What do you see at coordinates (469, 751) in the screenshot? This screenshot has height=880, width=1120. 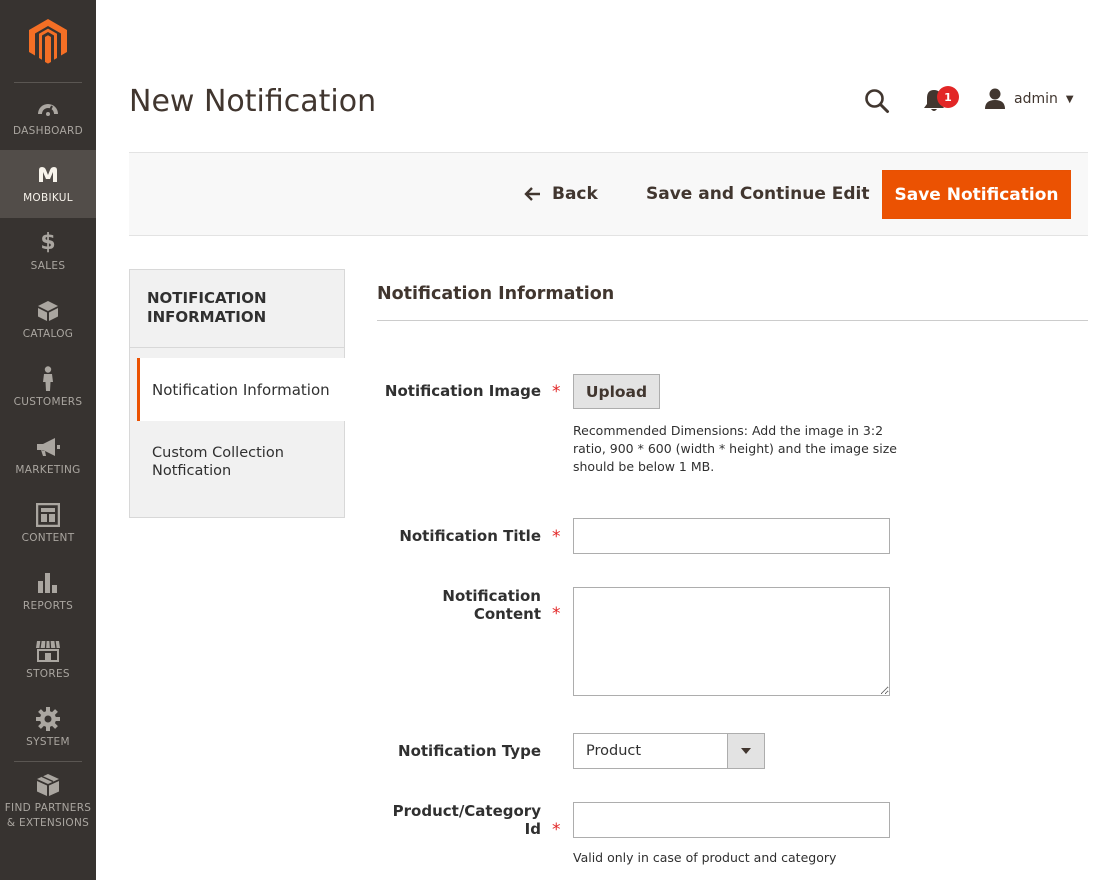 I see `notification-type-label: Notification Type` at bounding box center [469, 751].